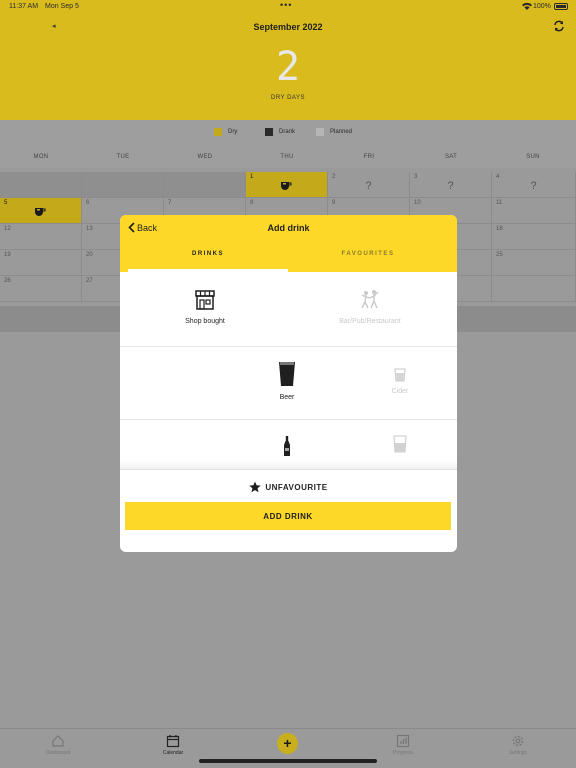 This screenshot has width=576, height=768. What do you see at coordinates (518, 741) in the screenshot?
I see `gear-icon` at bounding box center [518, 741].